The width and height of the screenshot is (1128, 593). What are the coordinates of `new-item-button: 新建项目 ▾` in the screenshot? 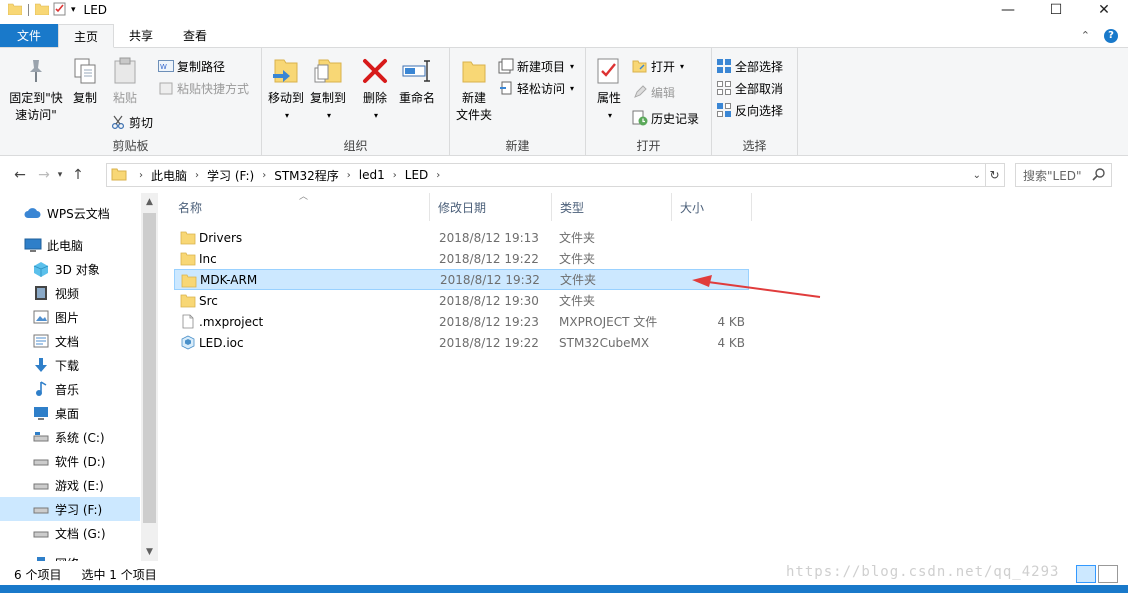 It's located at (536, 66).